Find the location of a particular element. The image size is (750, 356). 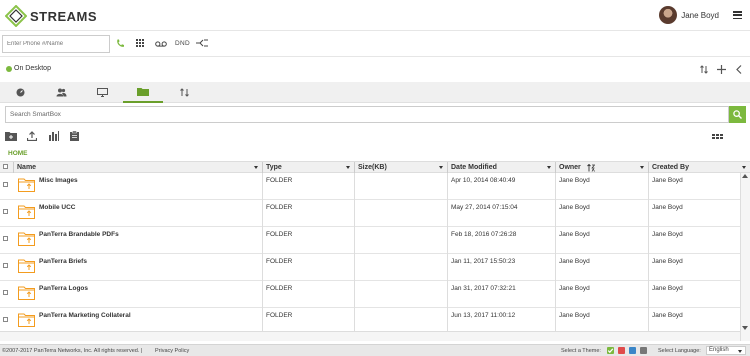

file-date-modified: Jan 31, 2017 07:32:21 is located at coordinates (502, 294).